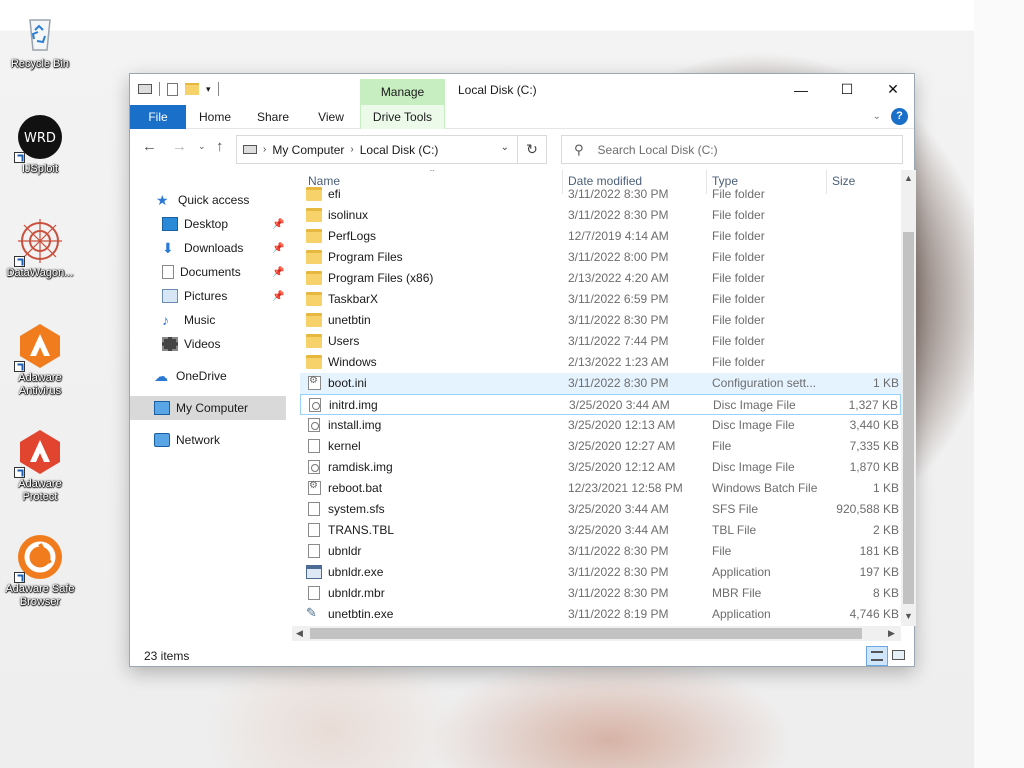 The image size is (1024, 768). I want to click on nav-videos: Videos, so click(210, 344).